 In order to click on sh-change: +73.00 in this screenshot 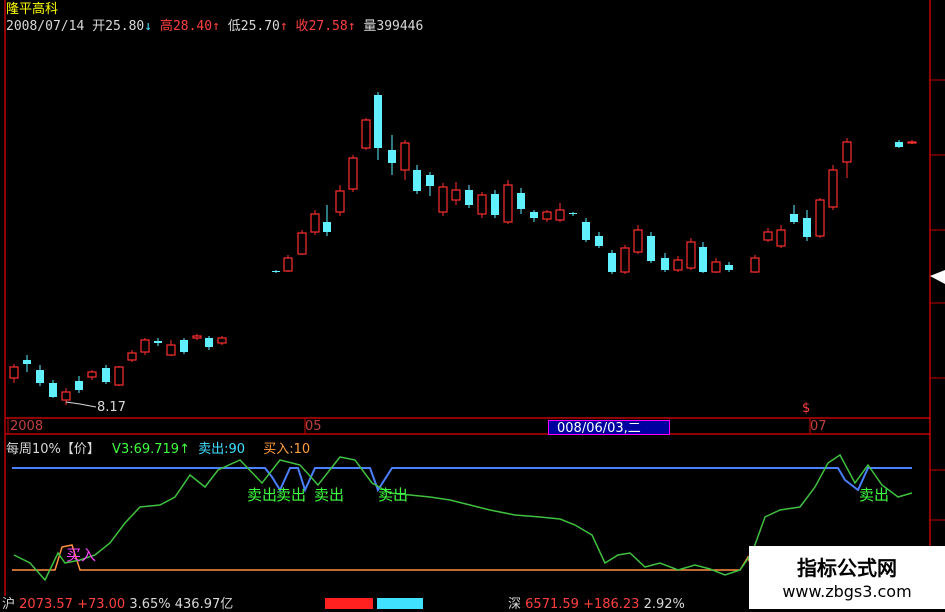, I will do `click(101, 604)`.